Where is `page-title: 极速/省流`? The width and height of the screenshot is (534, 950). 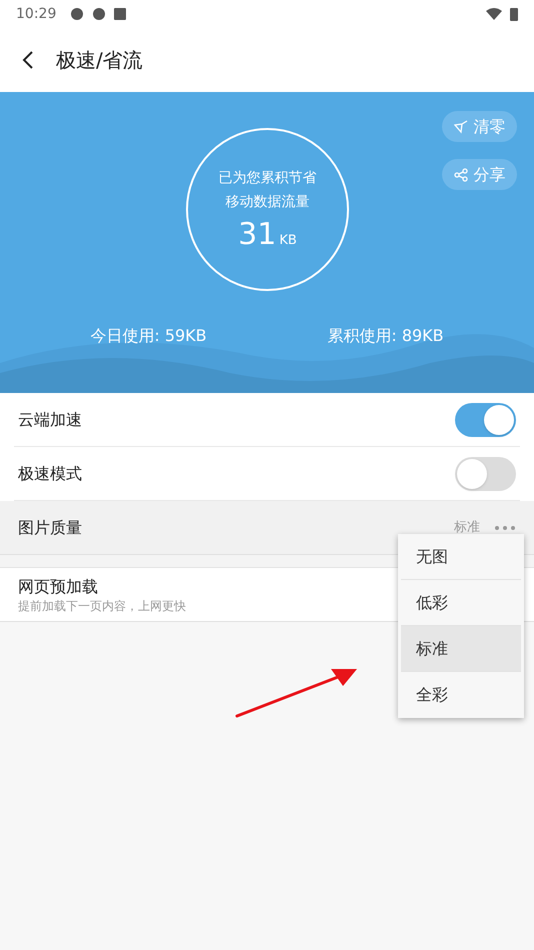 page-title: 极速/省流 is located at coordinates (99, 60).